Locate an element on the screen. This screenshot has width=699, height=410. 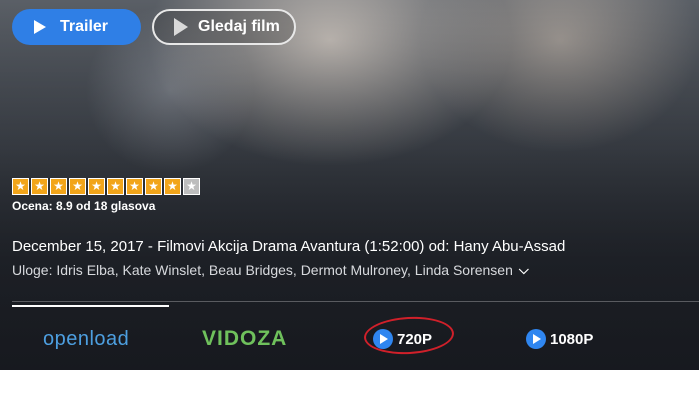
watch-film-label: Gledaj film is located at coordinates (239, 26).